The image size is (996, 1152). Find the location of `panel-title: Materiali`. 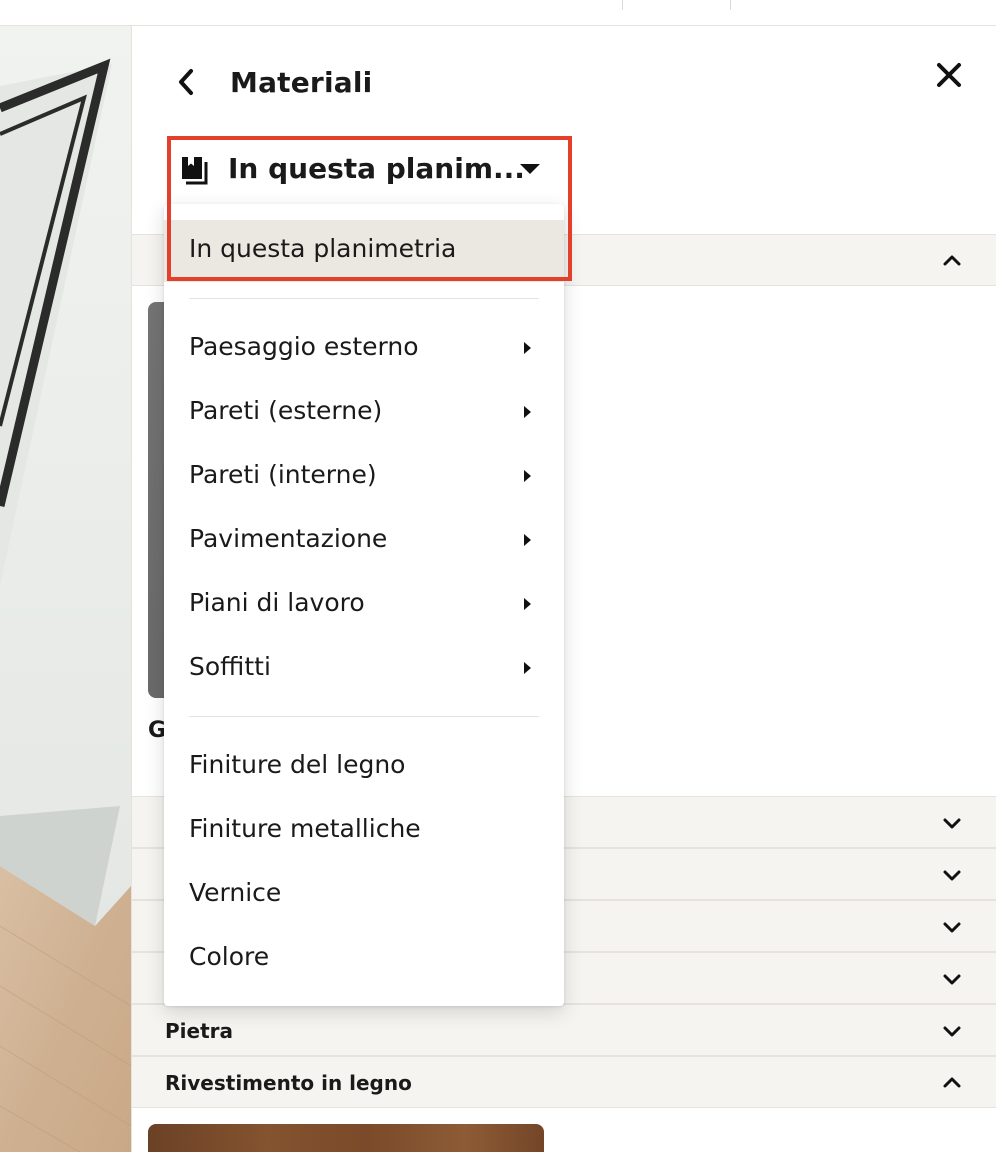

panel-title: Materiali is located at coordinates (301, 82).